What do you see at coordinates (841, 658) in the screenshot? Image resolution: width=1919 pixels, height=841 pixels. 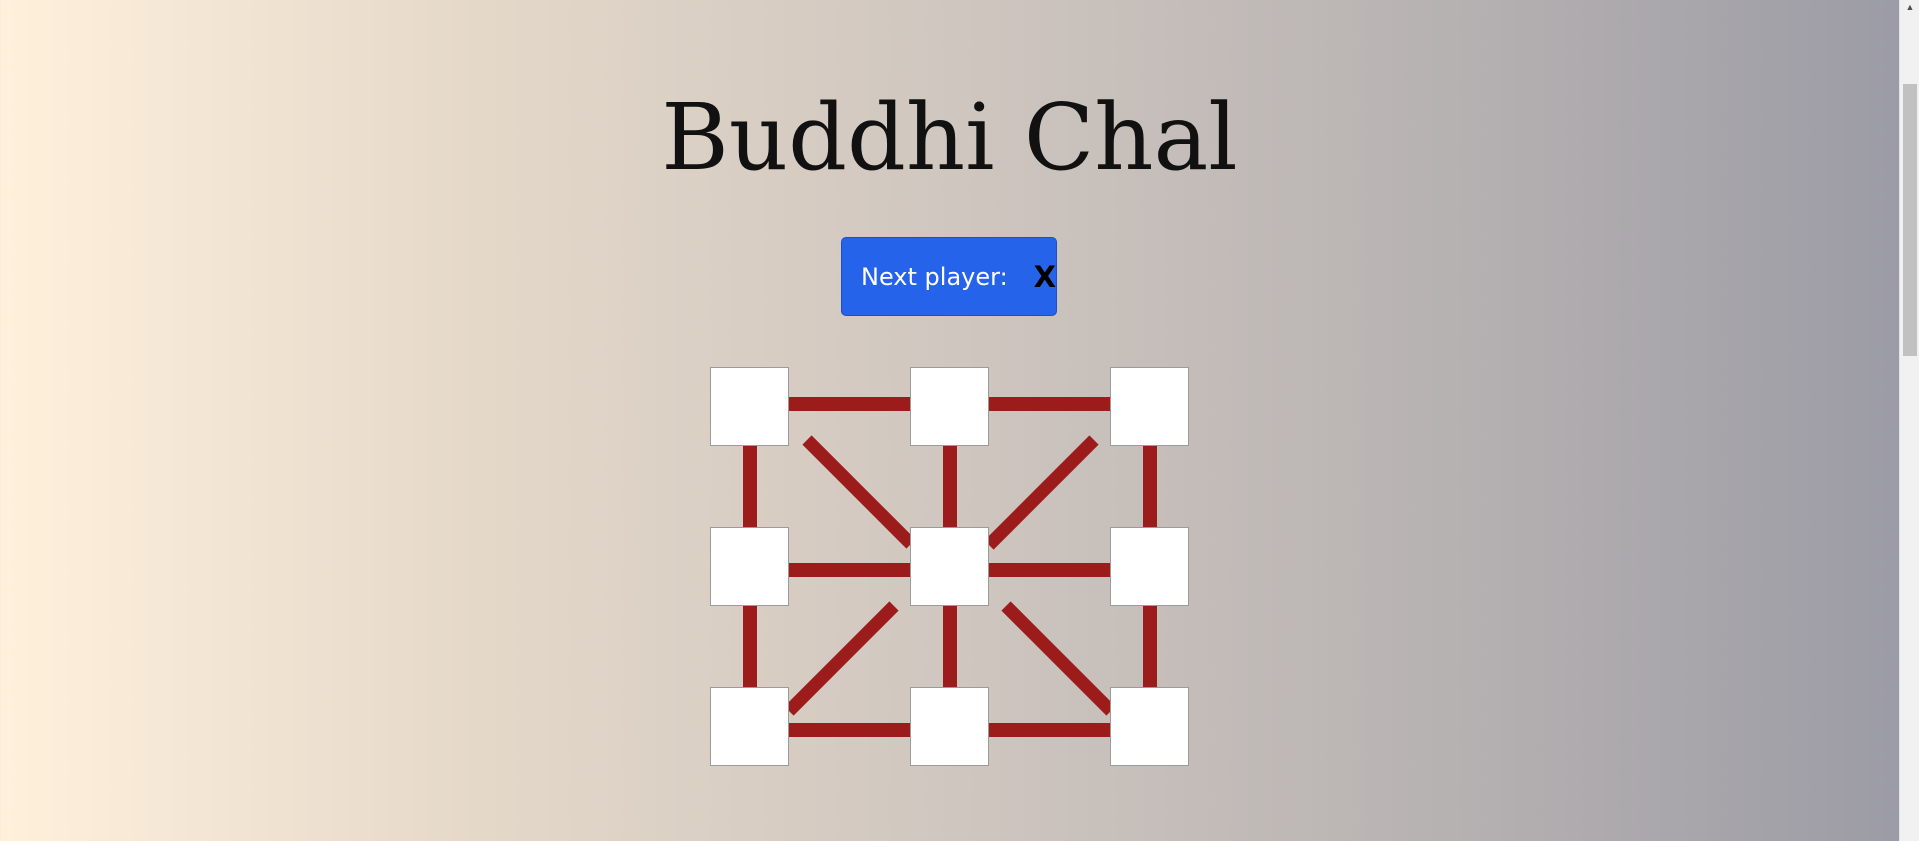 I see `line-d-bot-left` at bounding box center [841, 658].